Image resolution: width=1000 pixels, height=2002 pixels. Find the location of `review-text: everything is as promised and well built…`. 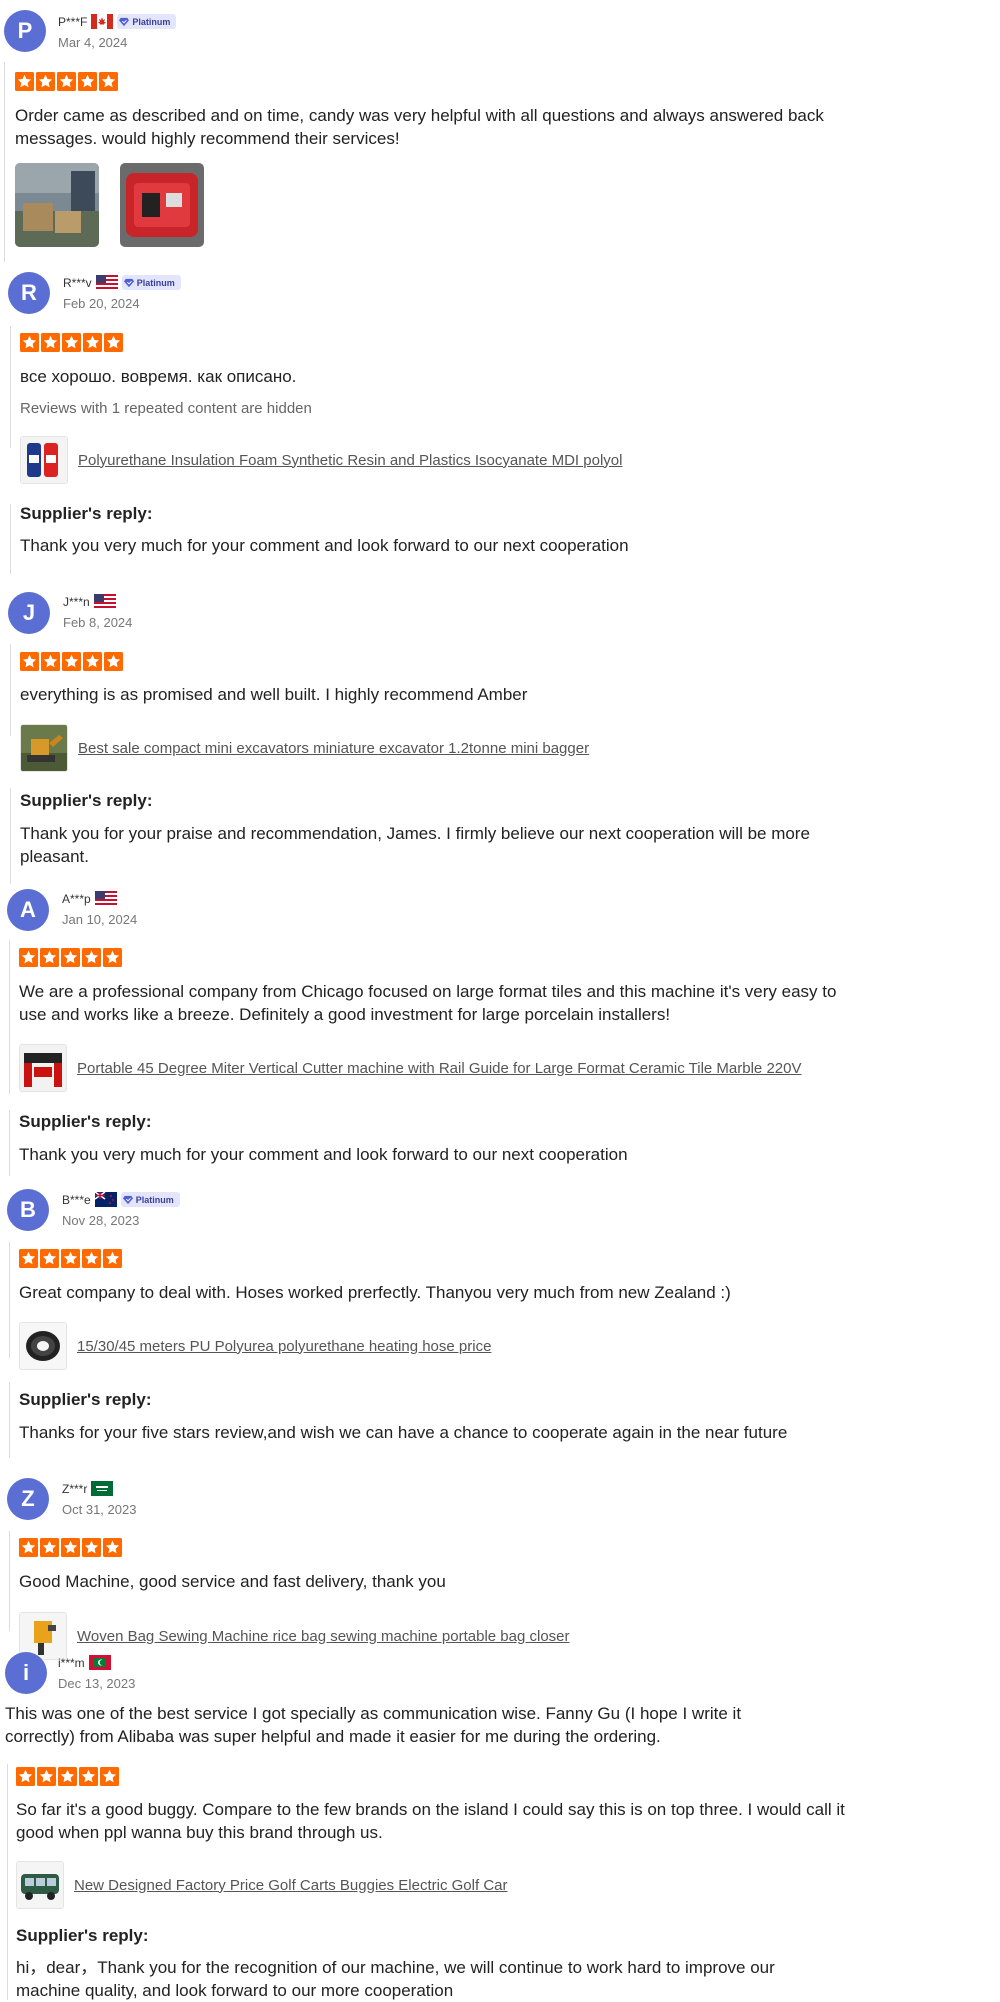

review-text: everything is as promised and well built… is located at coordinates (274, 694).